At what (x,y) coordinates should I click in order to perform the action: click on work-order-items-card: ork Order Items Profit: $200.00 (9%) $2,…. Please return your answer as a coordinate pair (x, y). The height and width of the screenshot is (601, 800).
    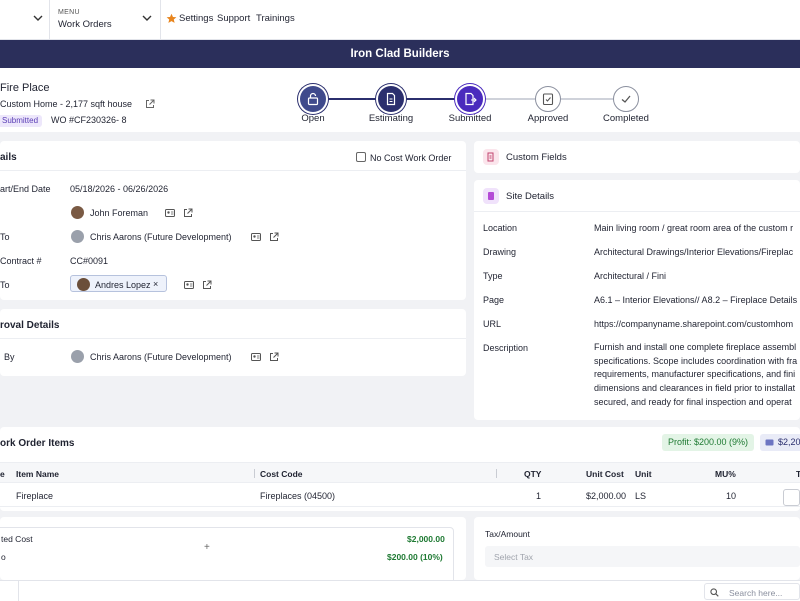
    Looking at the image, I should click on (400, 469).